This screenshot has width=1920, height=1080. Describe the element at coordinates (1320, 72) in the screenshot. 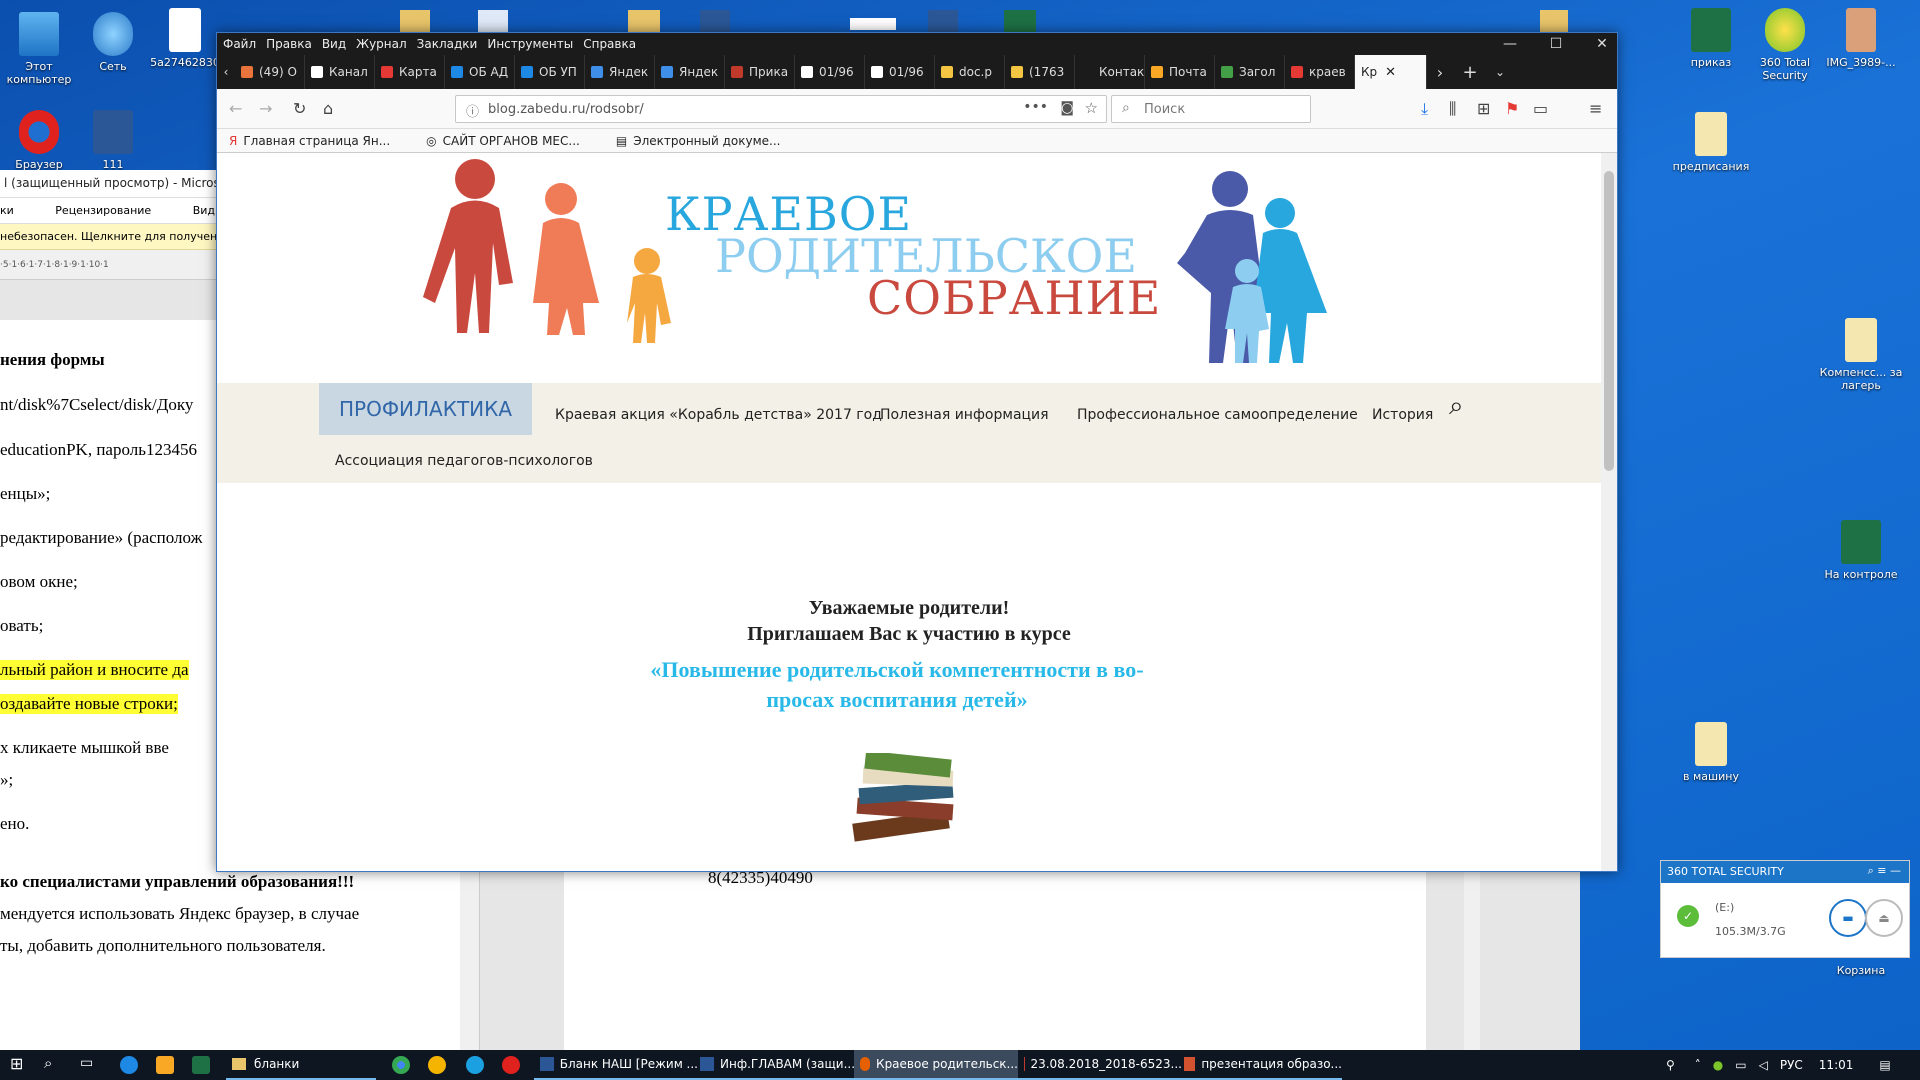

I see `tab: краев` at that location.